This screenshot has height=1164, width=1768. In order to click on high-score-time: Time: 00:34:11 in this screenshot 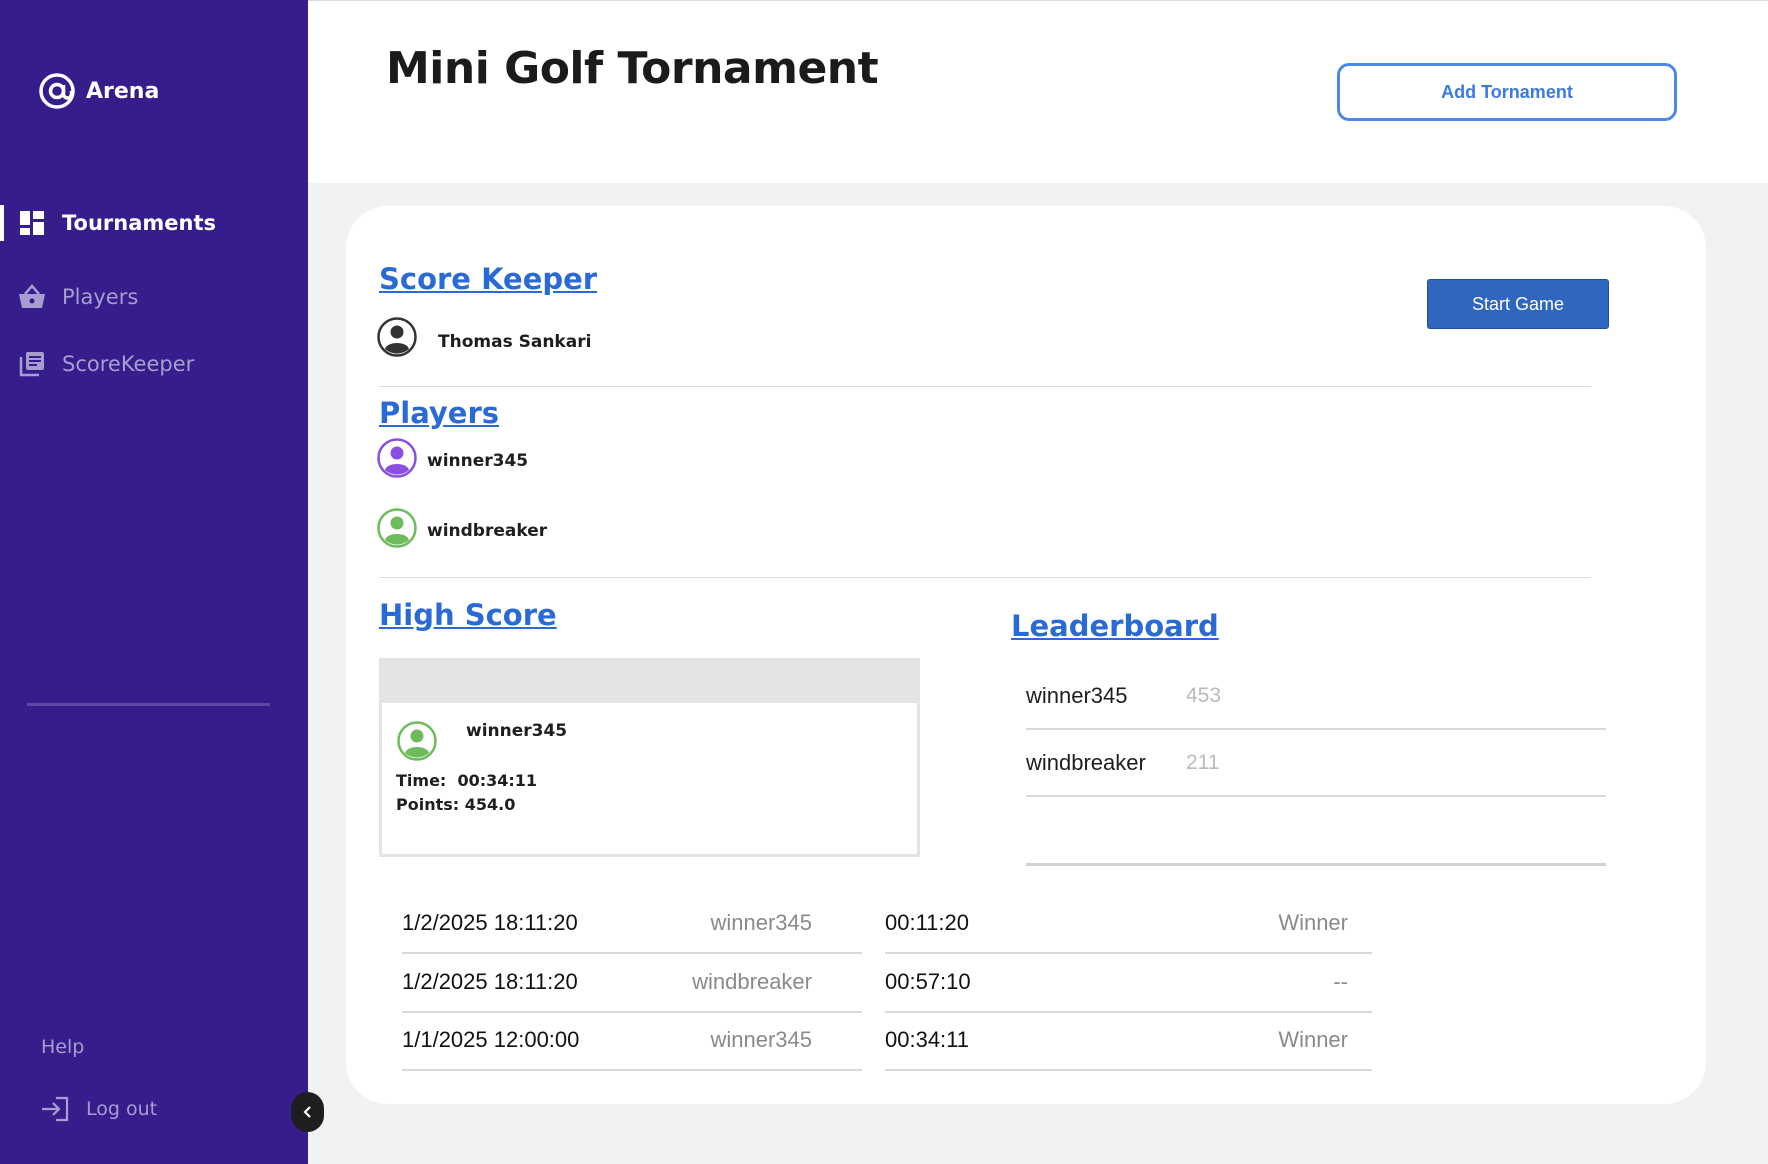, I will do `click(466, 780)`.